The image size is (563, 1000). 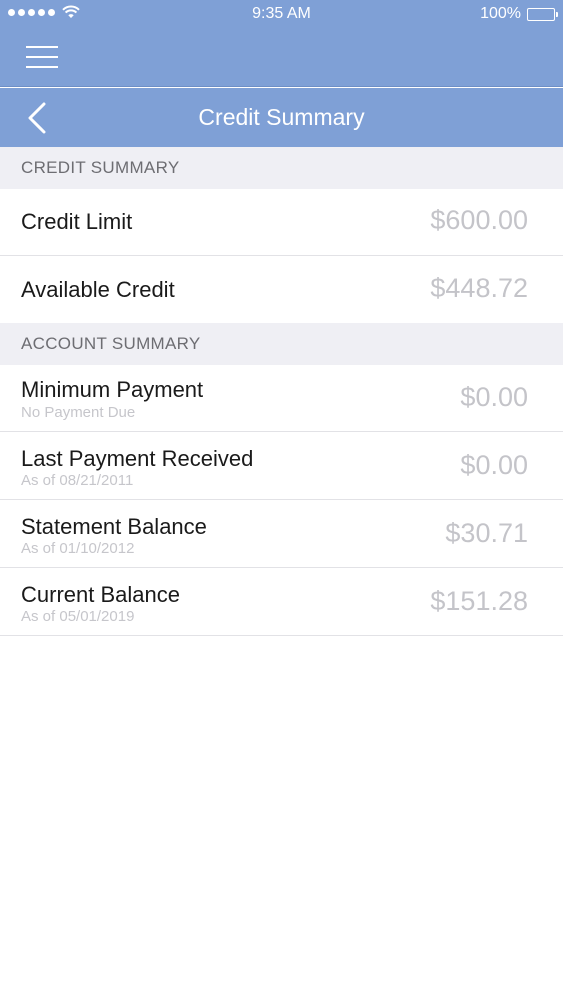 What do you see at coordinates (77, 221) in the screenshot?
I see `row-title: Credit Limit` at bounding box center [77, 221].